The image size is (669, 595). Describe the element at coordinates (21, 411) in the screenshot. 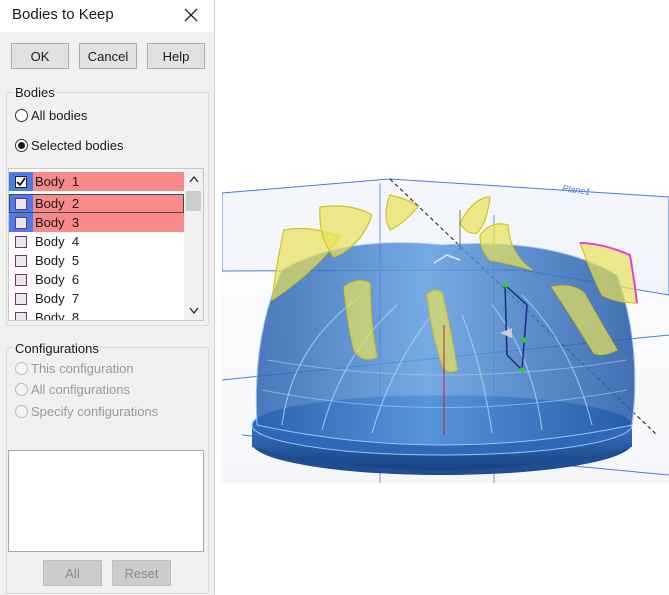

I see `radio-specify-configurations-circle` at that location.